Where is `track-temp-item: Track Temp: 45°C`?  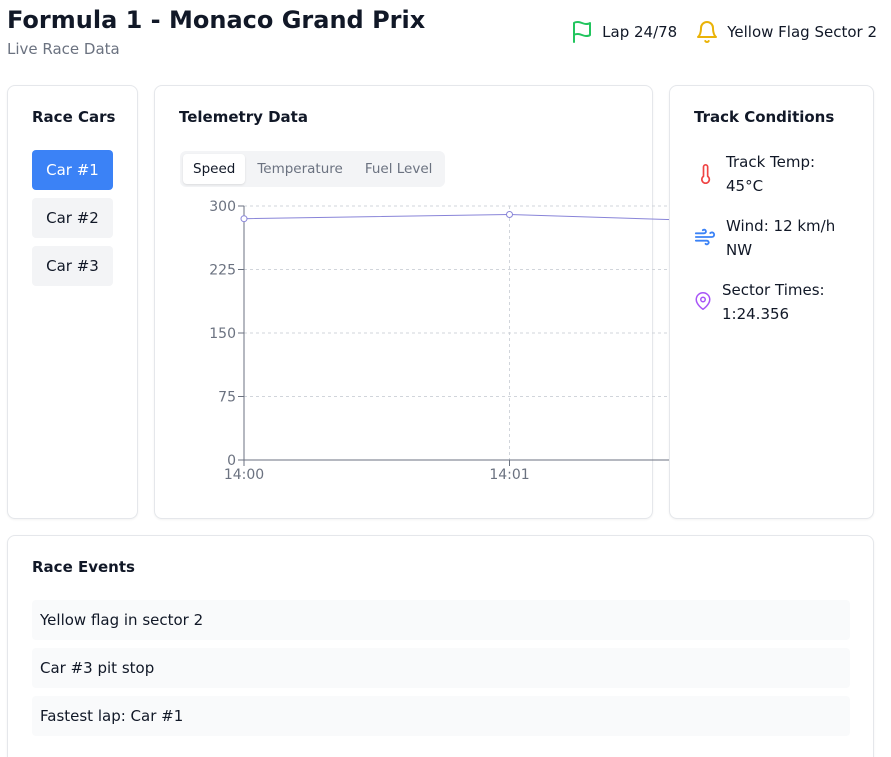
track-temp-item: Track Temp: 45°C is located at coordinates (766, 174).